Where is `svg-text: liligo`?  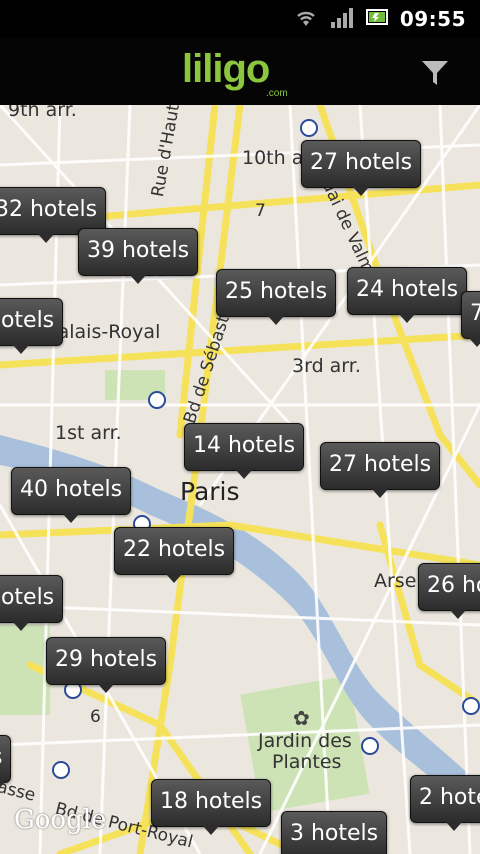
svg-text: liligo is located at coordinates (225, 69).